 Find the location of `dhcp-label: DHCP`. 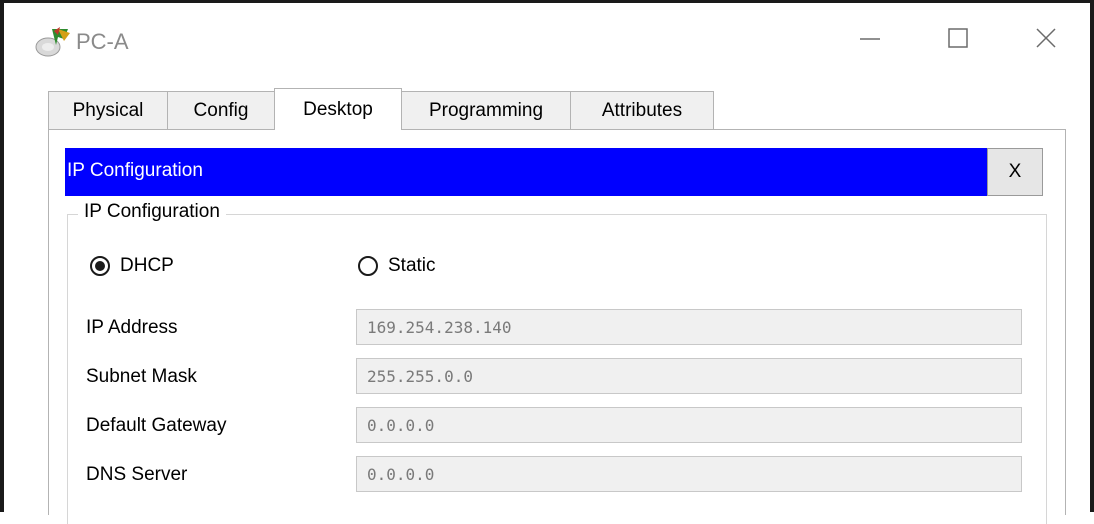

dhcp-label: DHCP is located at coordinates (147, 265).